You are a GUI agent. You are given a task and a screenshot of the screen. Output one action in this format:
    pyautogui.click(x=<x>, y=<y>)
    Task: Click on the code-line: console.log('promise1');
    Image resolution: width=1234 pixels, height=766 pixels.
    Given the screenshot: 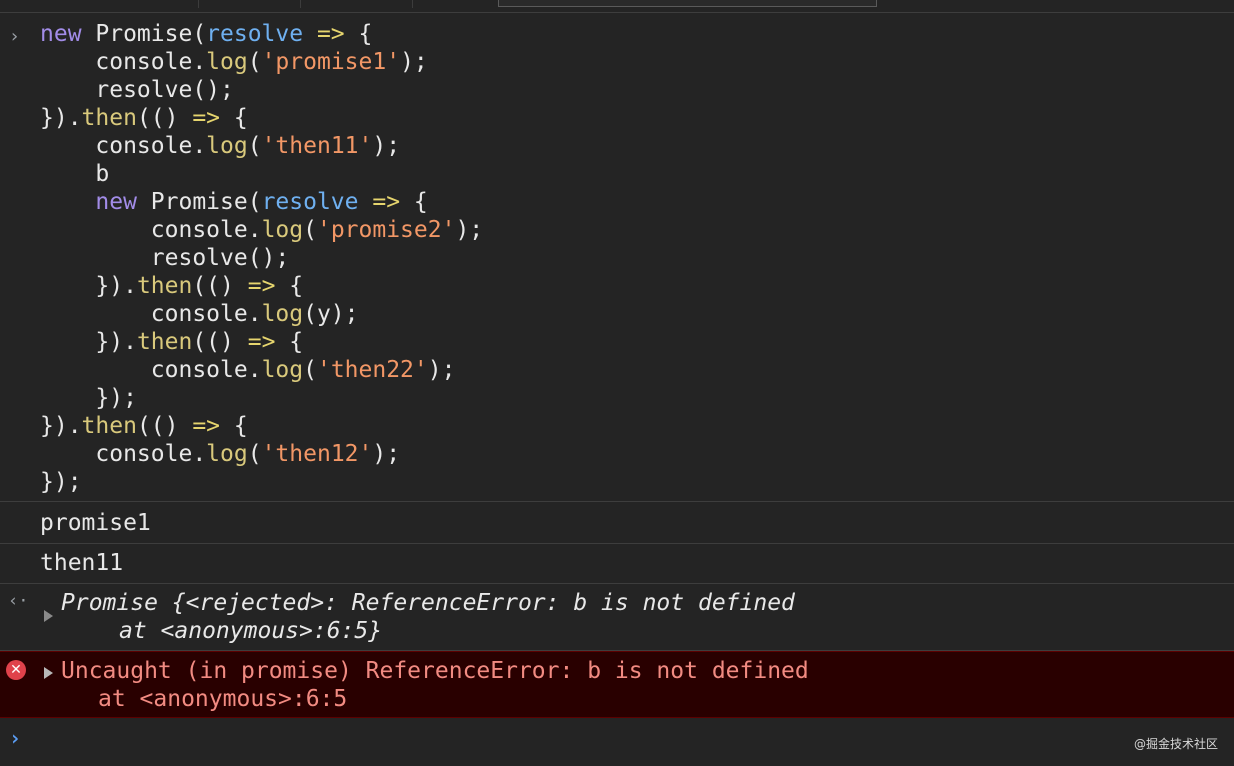 What is the action you would take?
    pyautogui.click(x=234, y=62)
    